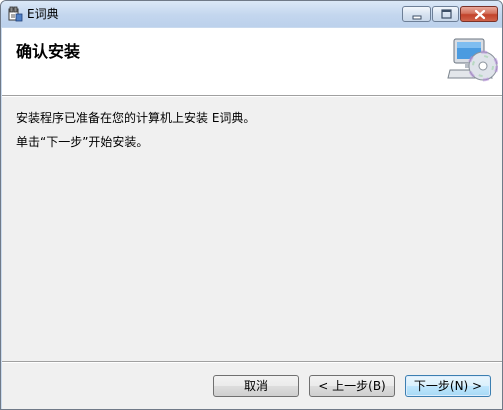  Describe the element at coordinates (43, 14) in the screenshot. I see `window-title: E词典` at that location.